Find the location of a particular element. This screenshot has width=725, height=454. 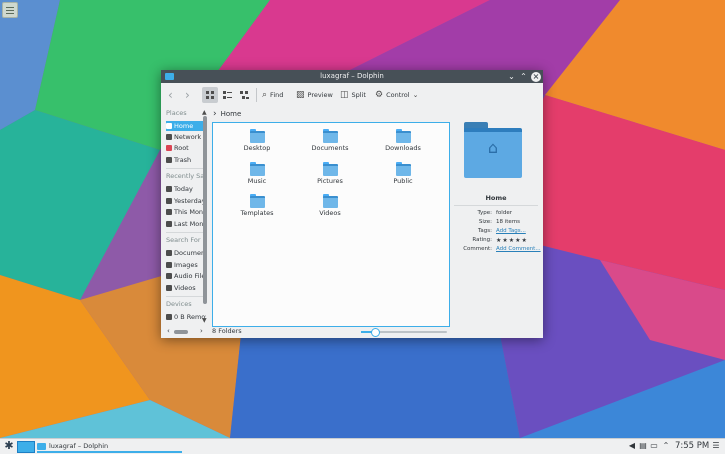

places-item-images: Images is located at coordinates (186, 265).